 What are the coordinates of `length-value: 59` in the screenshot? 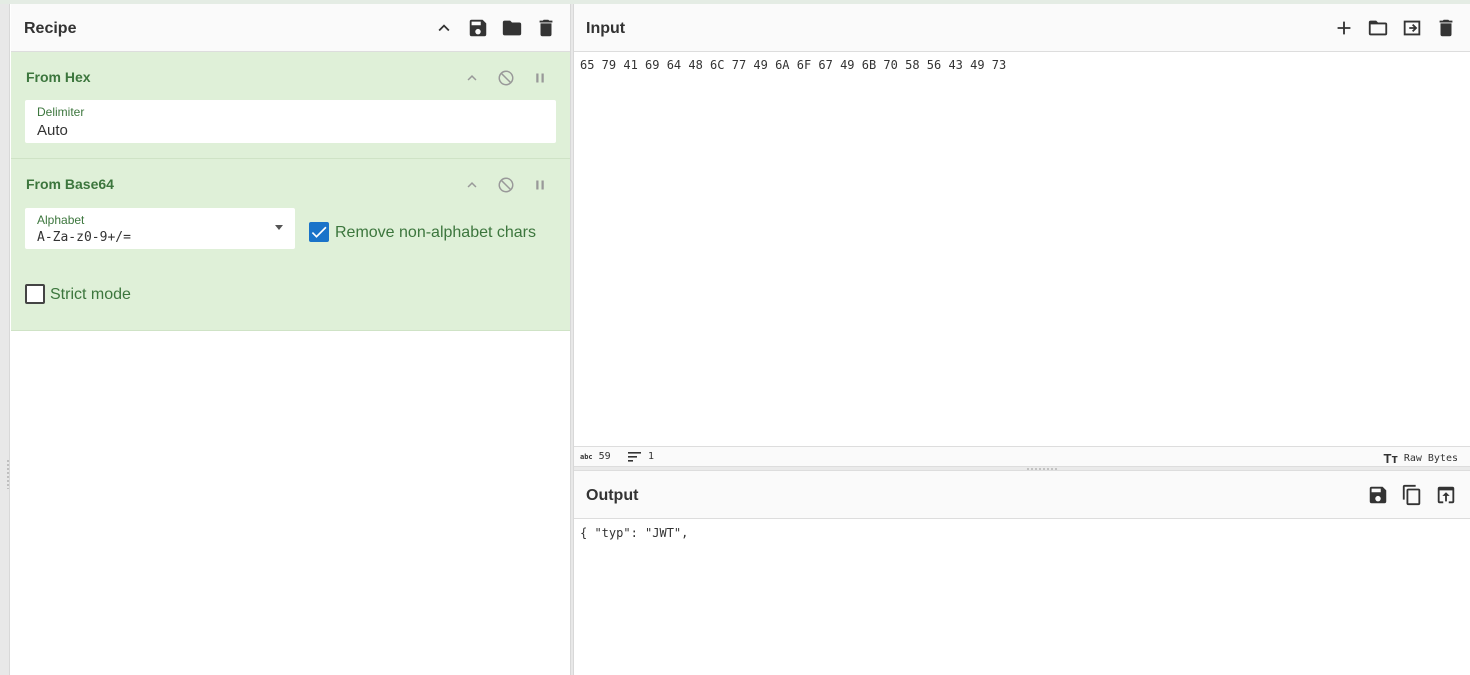 It's located at (604, 456).